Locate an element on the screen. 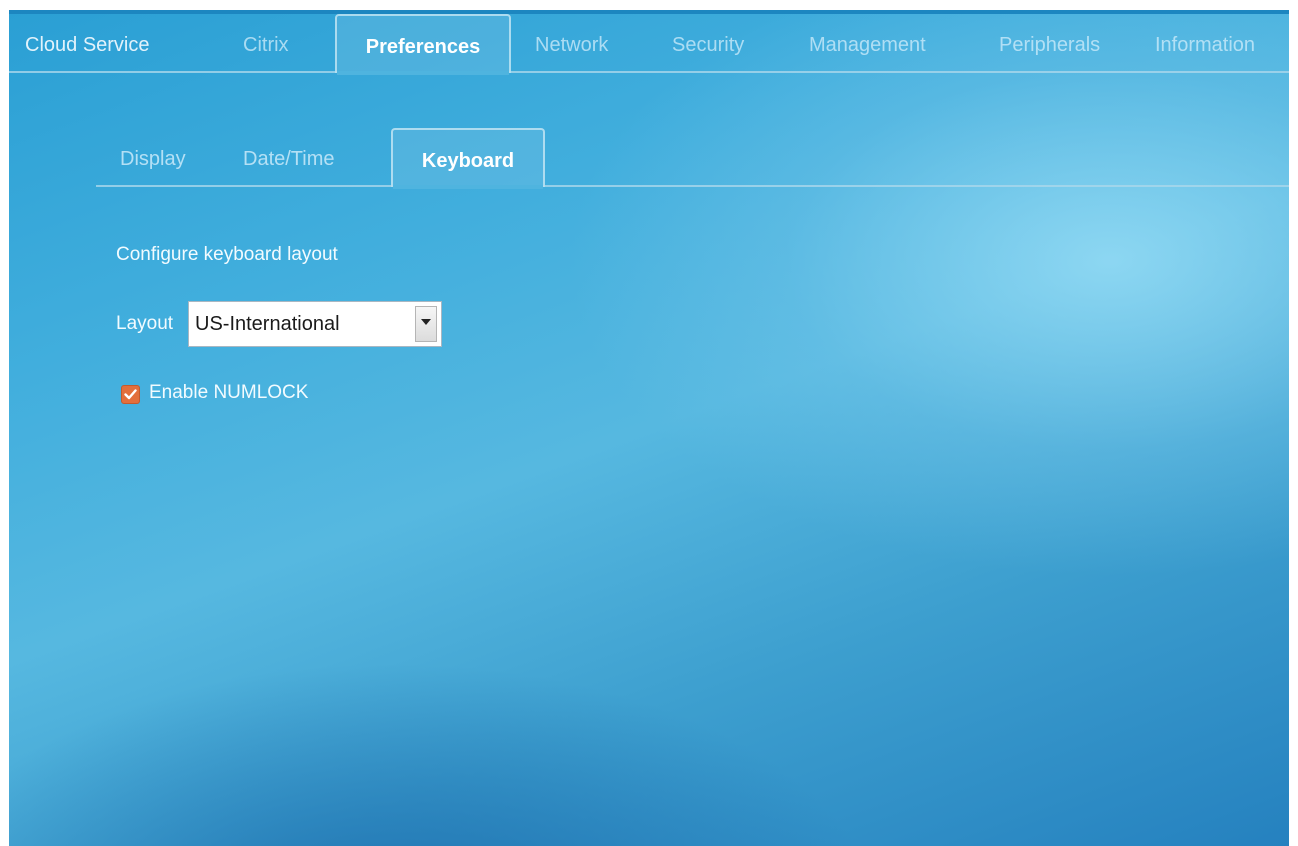 The image size is (1298, 846). dropdown-button is located at coordinates (426, 324).